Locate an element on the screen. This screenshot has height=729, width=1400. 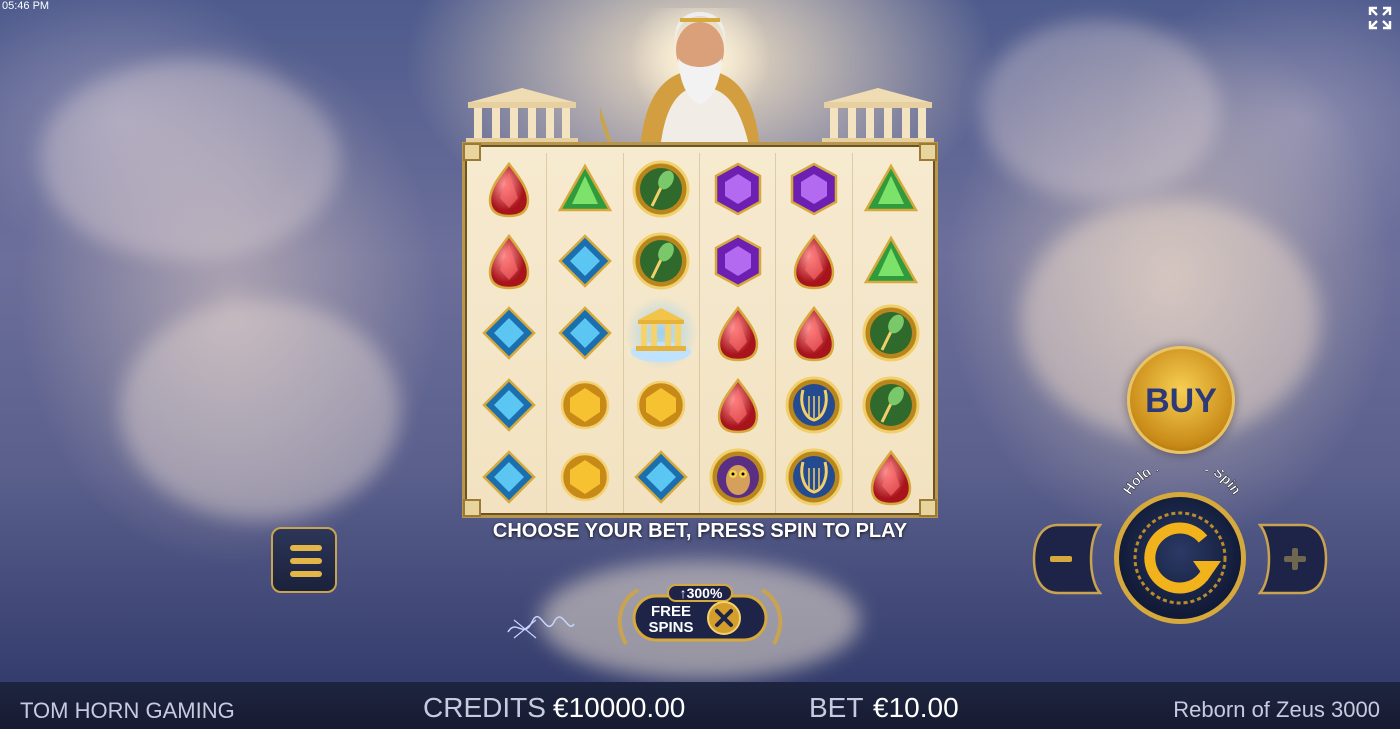
buy-label: BUY is located at coordinates (1181, 401).